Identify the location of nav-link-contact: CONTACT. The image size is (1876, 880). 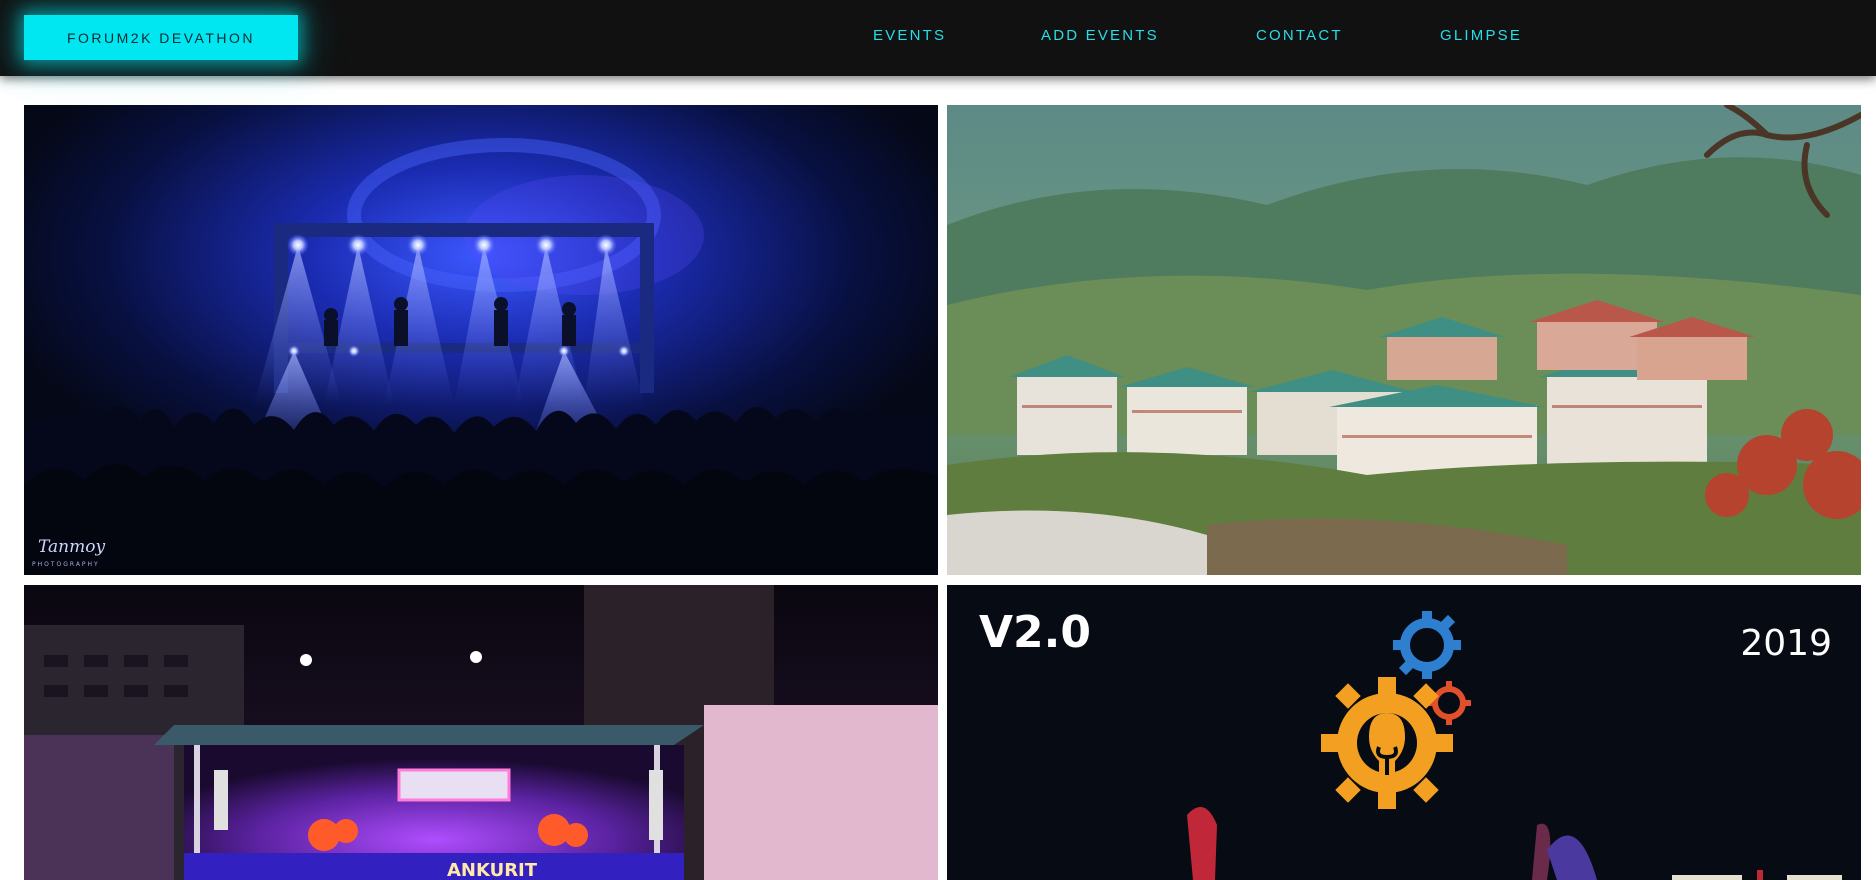
(1299, 37).